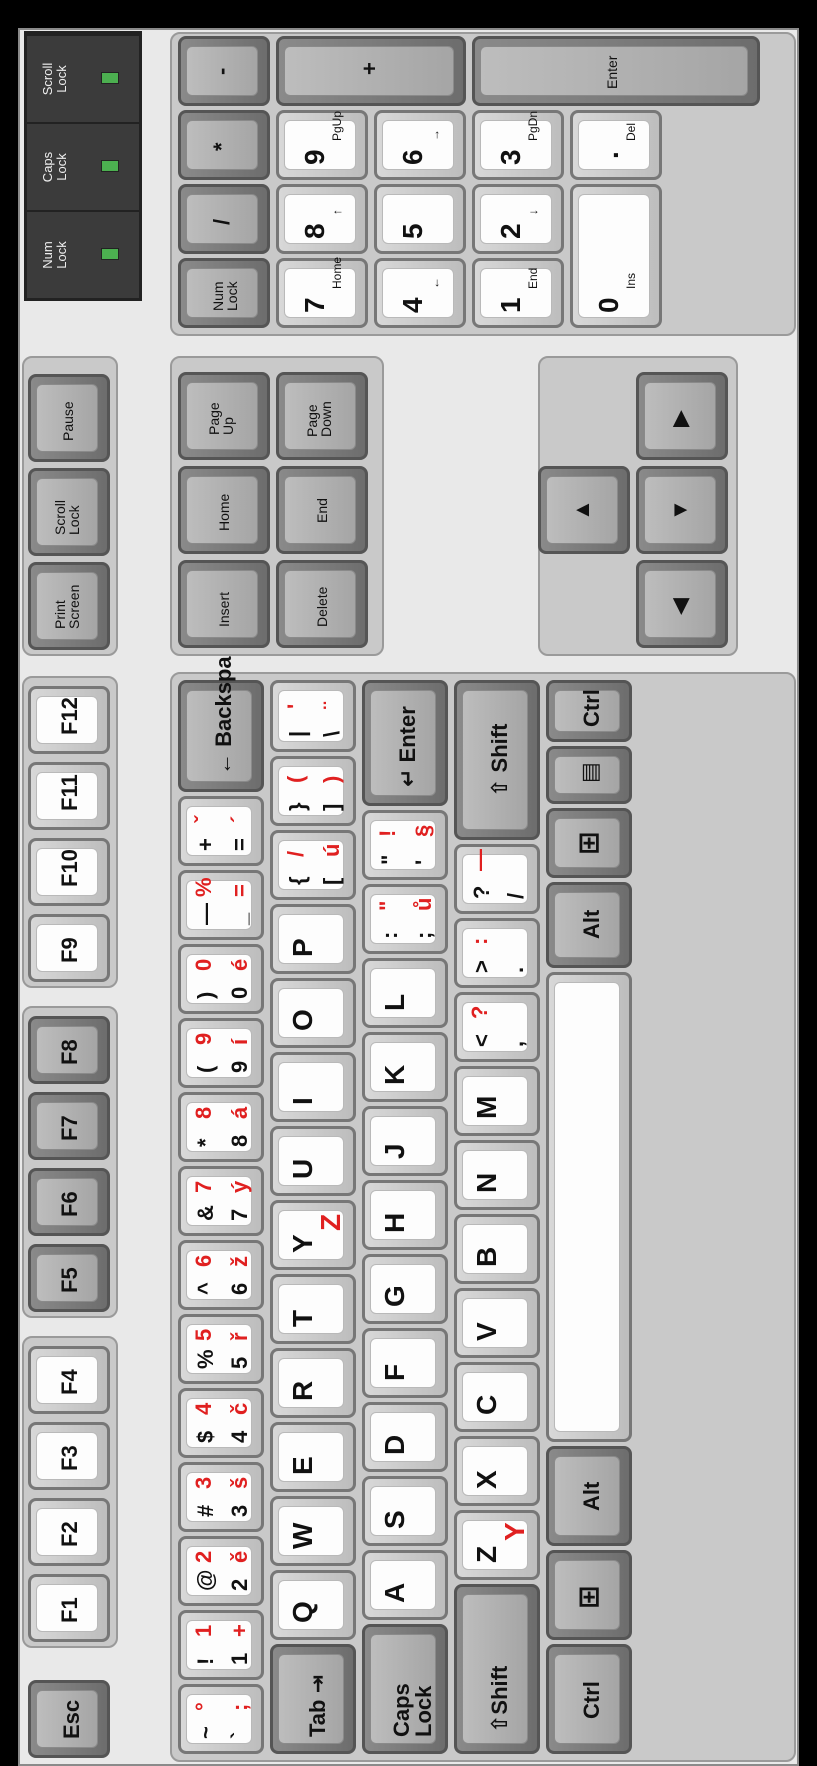 This screenshot has width=817, height=1766. Describe the element at coordinates (69, 1278) in the screenshot. I see `f5-key: F5` at that location.